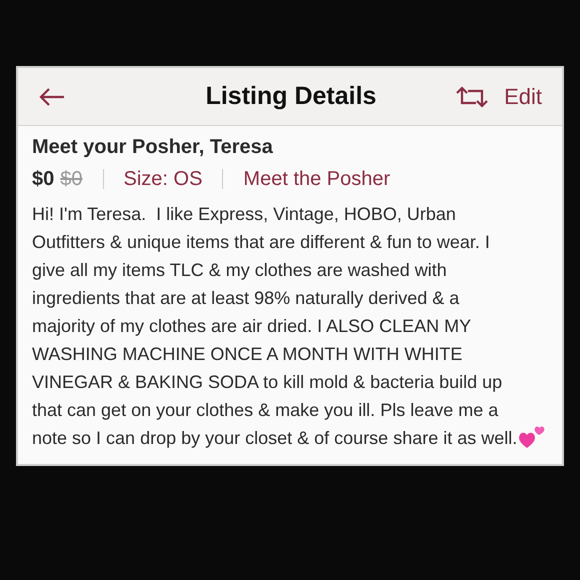  Describe the element at coordinates (472, 96) in the screenshot. I see `repost-icon` at that location.